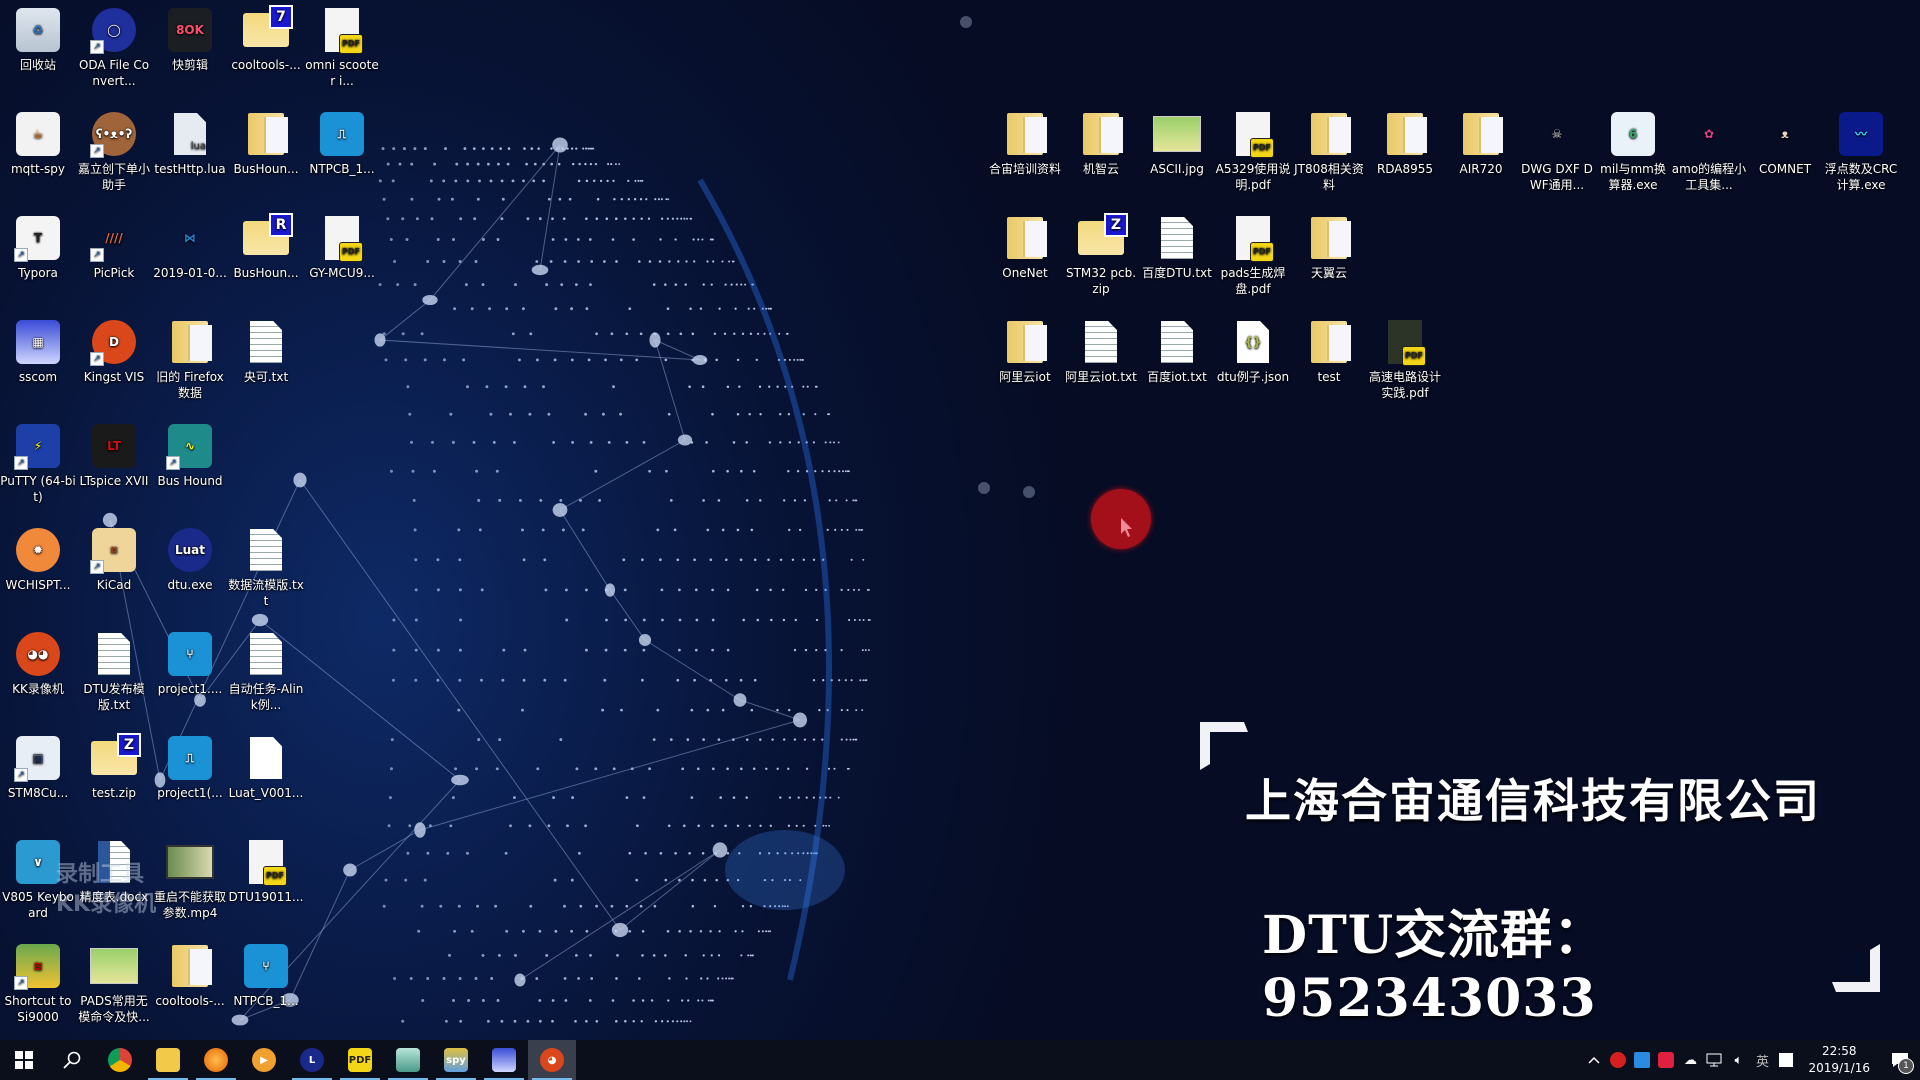 The height and width of the screenshot is (1080, 1920). What do you see at coordinates (1785, 143) in the screenshot?
I see `right-icon-10: ᴥ COMNET` at bounding box center [1785, 143].